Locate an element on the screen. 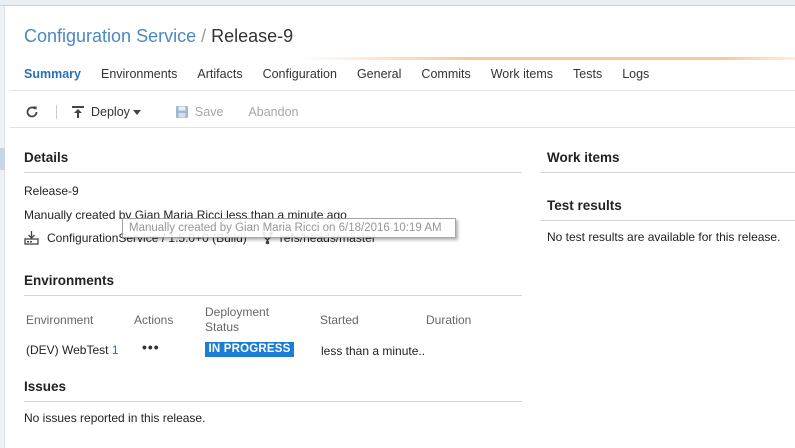 The width and height of the screenshot is (795, 448). page-title: Configuration Service / Release-9 is located at coordinates (158, 36).